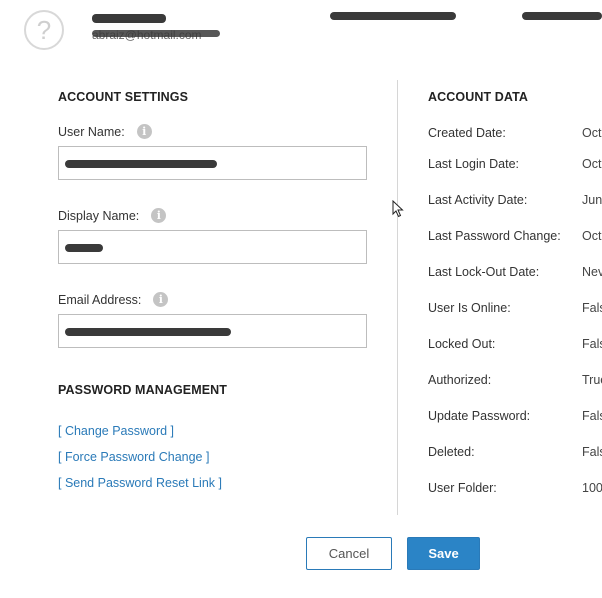 This screenshot has width=602, height=598. Describe the element at coordinates (478, 97) in the screenshot. I see `account-data-title: ACCOUNT DATA` at that location.